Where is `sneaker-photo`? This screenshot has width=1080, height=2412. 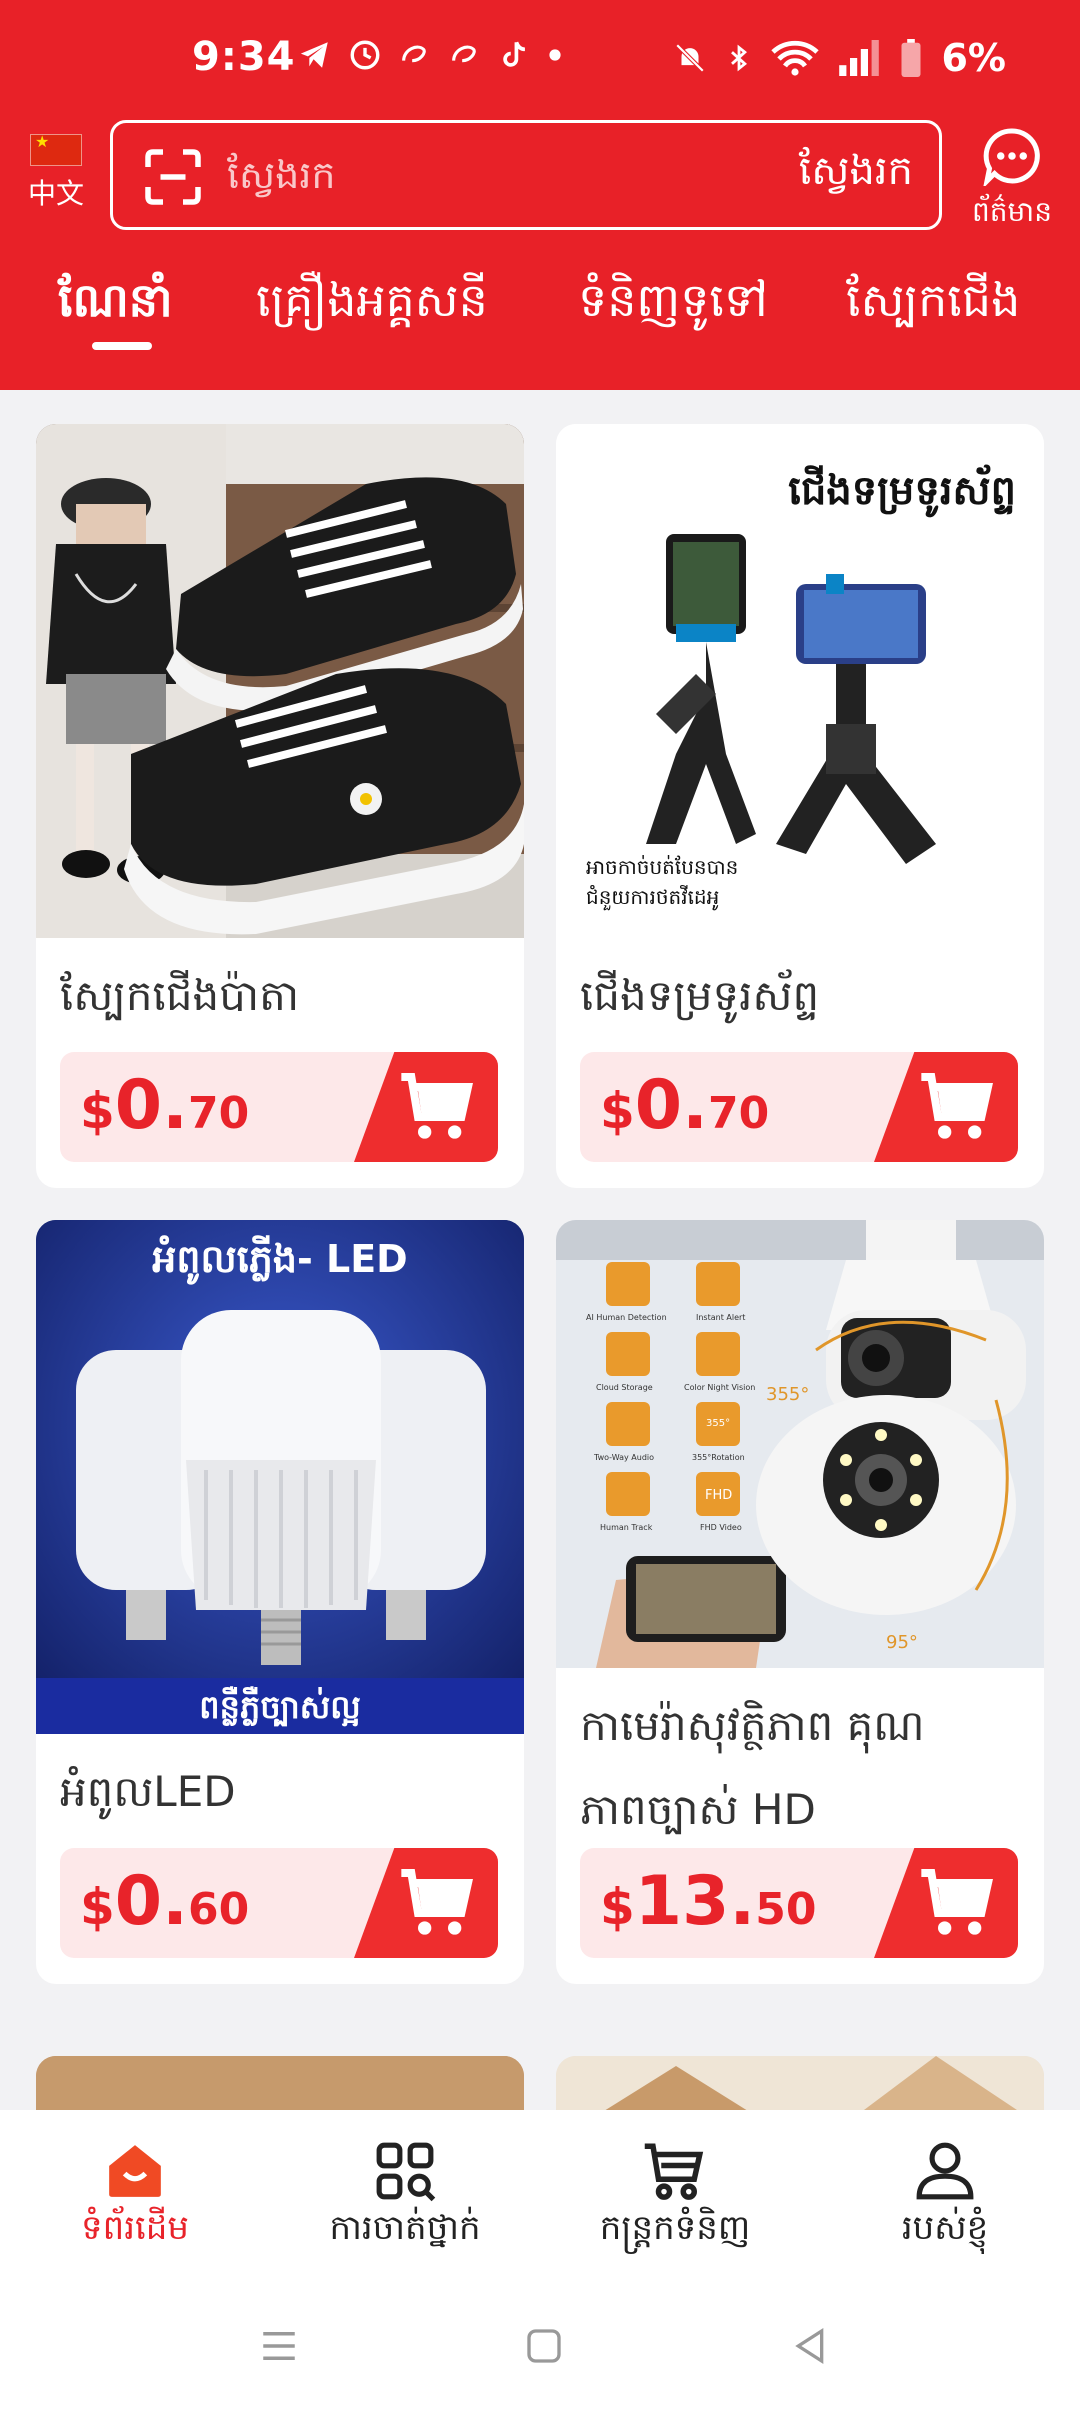 sneaker-photo is located at coordinates (280, 681).